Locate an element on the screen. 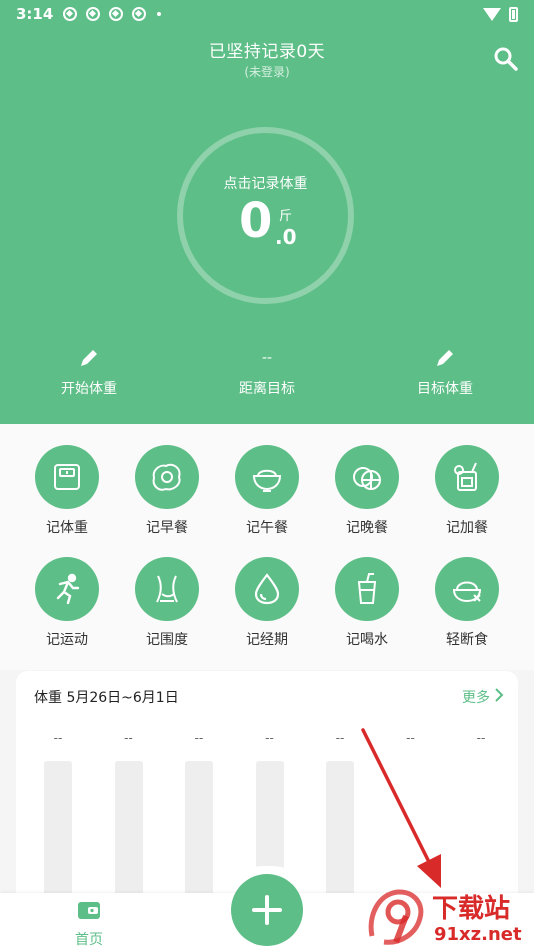 This screenshot has height=950, width=534. cup-icon is located at coordinates (367, 589).